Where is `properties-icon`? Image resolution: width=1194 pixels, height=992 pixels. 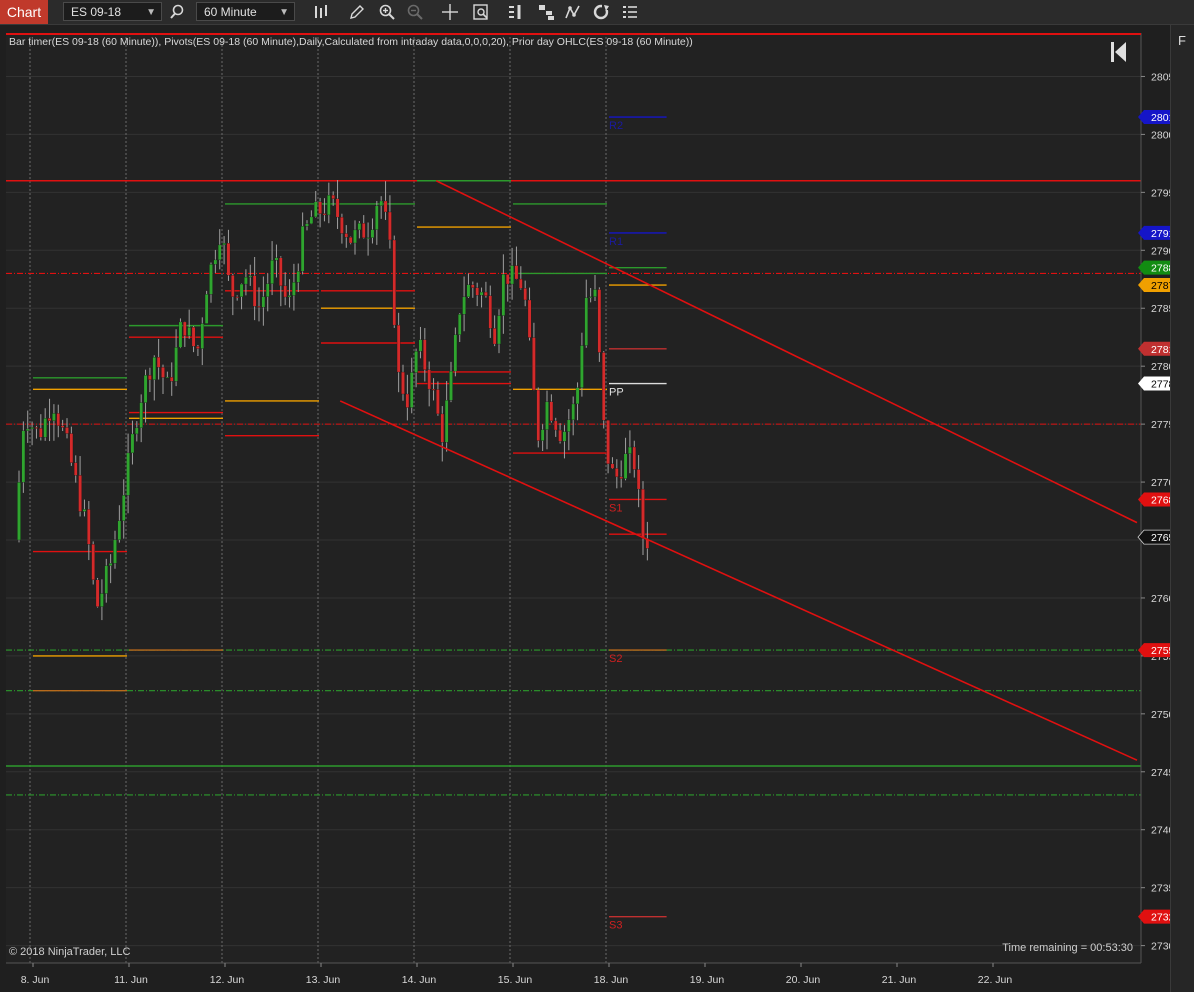
properties-icon is located at coordinates (481, 12).